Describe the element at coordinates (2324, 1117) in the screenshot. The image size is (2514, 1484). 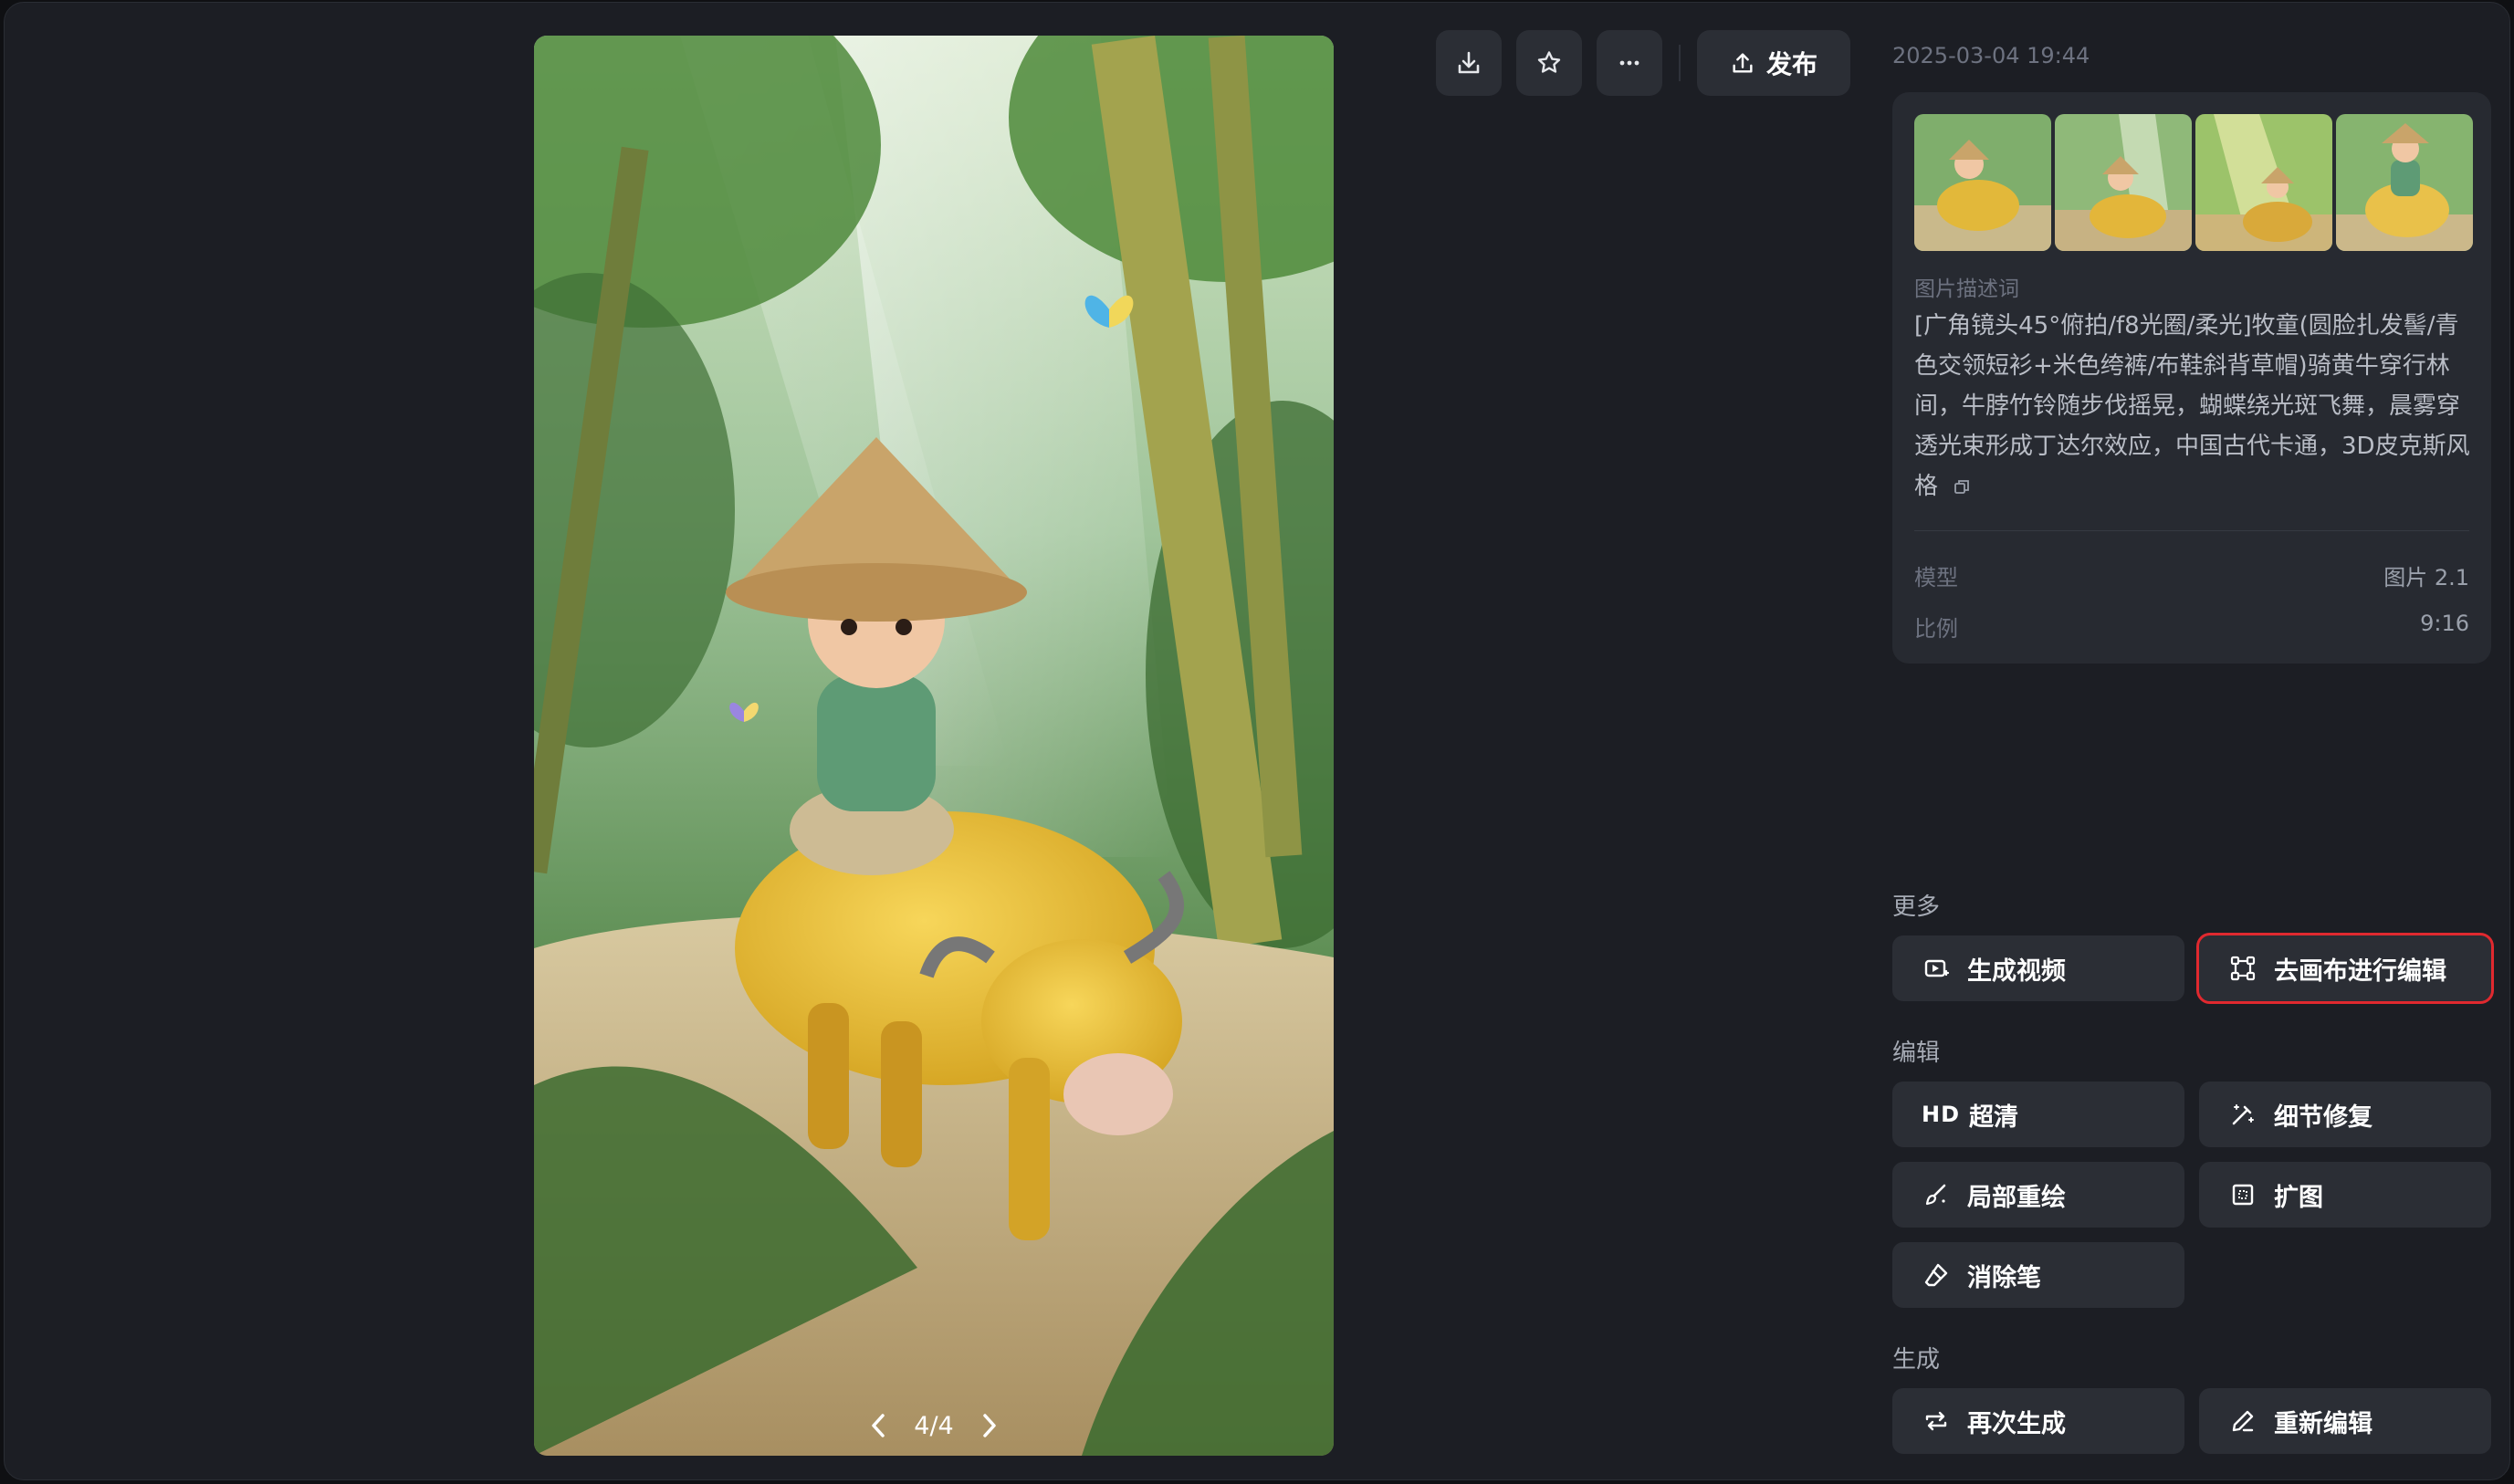
I see `detail-fix-label: 细节修复` at that location.